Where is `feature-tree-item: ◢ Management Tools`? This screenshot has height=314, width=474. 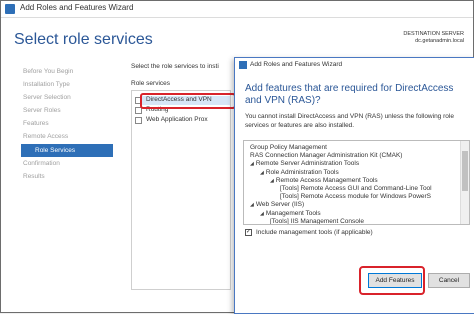 feature-tree-item: ◢ Management Tools is located at coordinates (290, 213).